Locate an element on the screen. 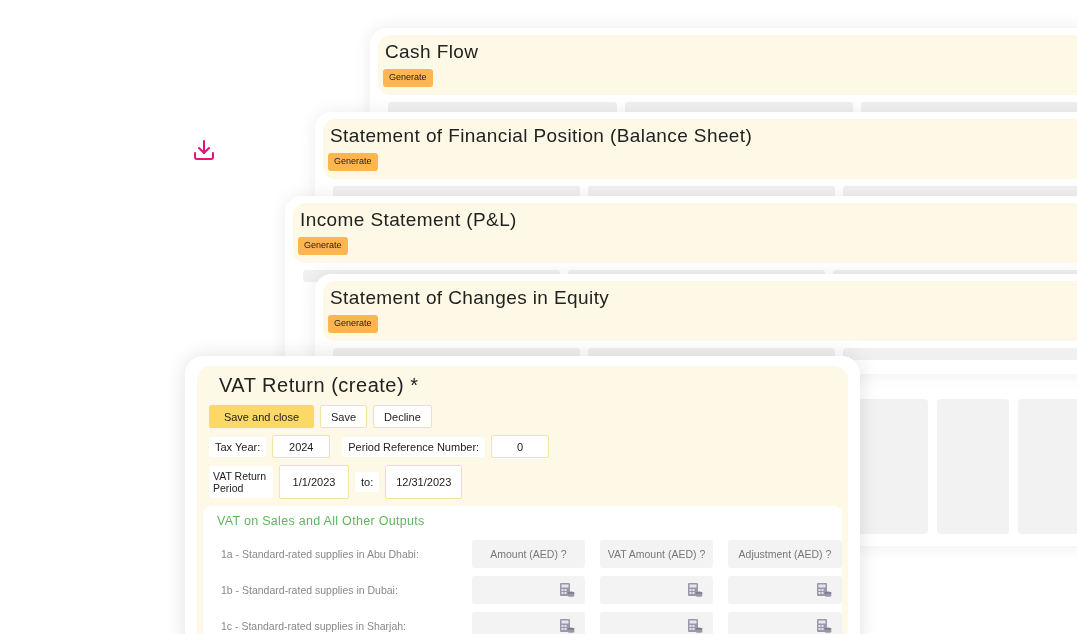  input-field: 0 is located at coordinates (520, 446).